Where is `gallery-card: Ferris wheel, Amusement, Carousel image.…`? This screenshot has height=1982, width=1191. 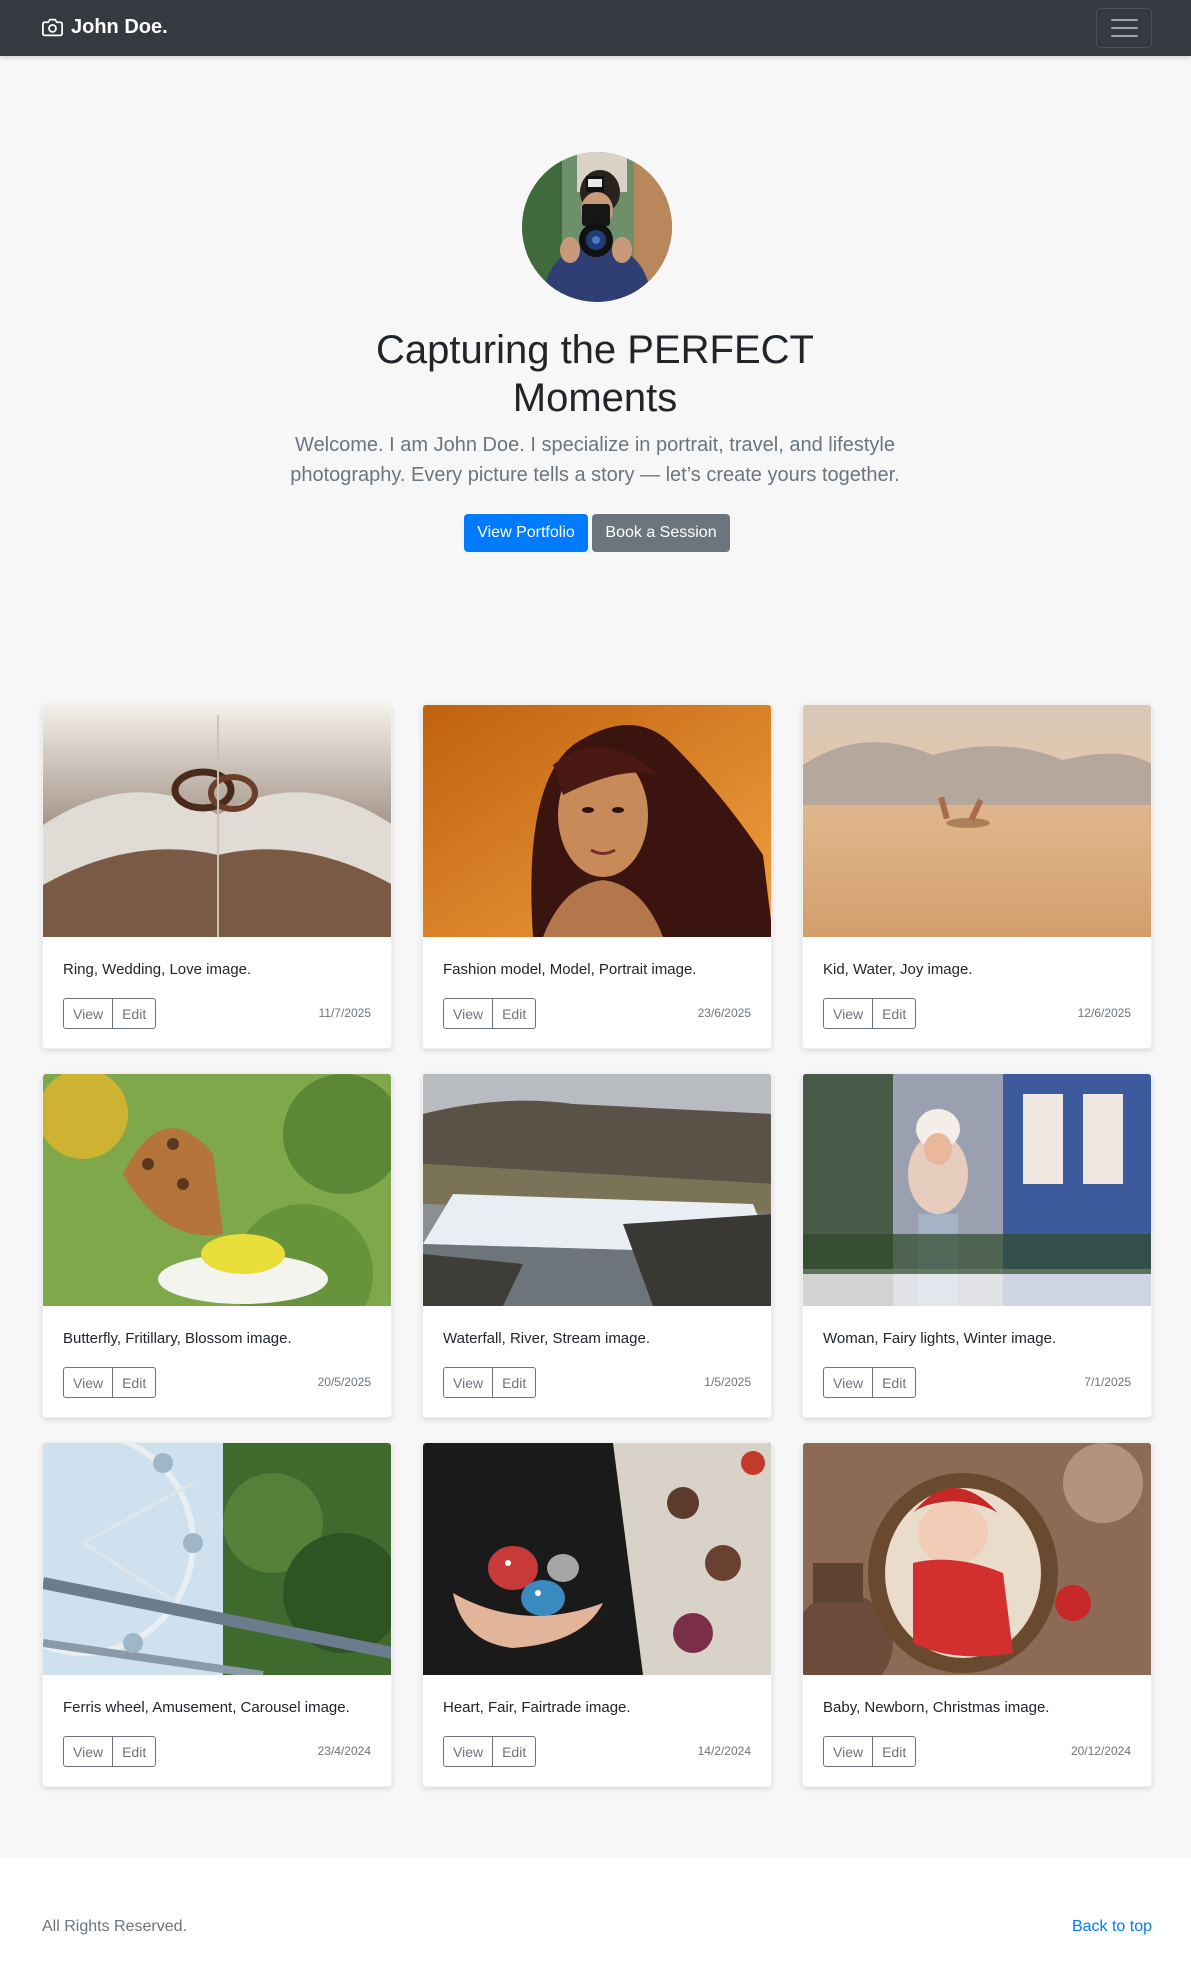
gallery-card: Ferris wheel, Amusement, Carousel image.… is located at coordinates (217, 1614).